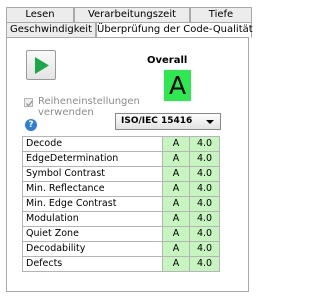 The height and width of the screenshot is (300, 320). What do you see at coordinates (132, 14) in the screenshot?
I see `tab-verarbeitungszeit: Verarbeitungszeit` at bounding box center [132, 14].